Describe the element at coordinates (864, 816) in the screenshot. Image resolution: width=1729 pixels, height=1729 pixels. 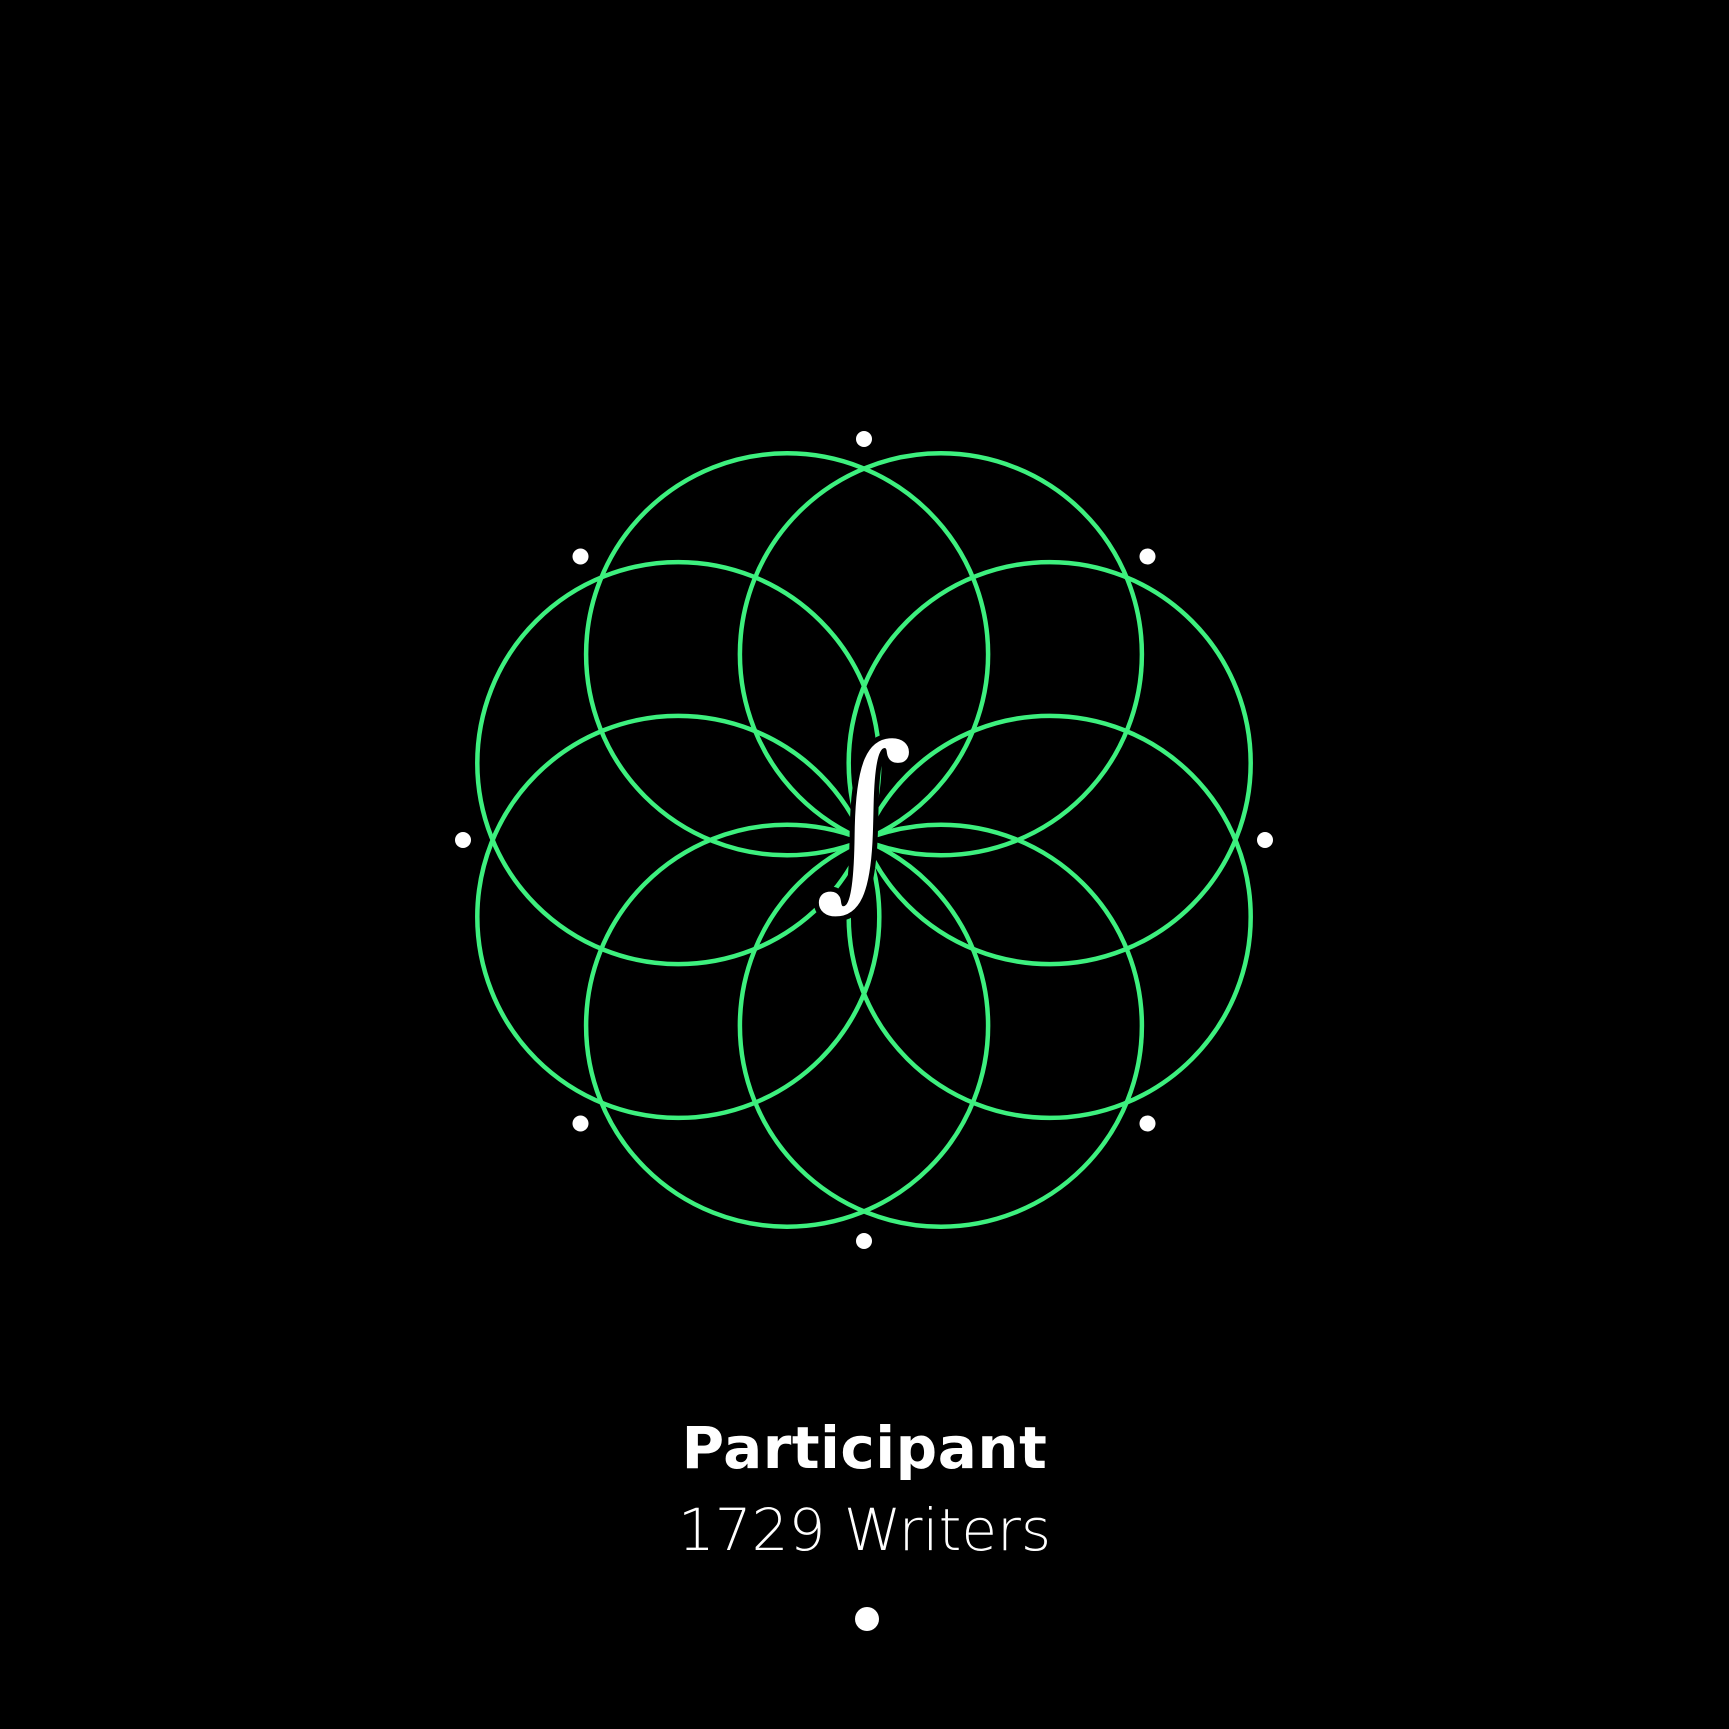
I see `integral-symbol: ∫` at that location.